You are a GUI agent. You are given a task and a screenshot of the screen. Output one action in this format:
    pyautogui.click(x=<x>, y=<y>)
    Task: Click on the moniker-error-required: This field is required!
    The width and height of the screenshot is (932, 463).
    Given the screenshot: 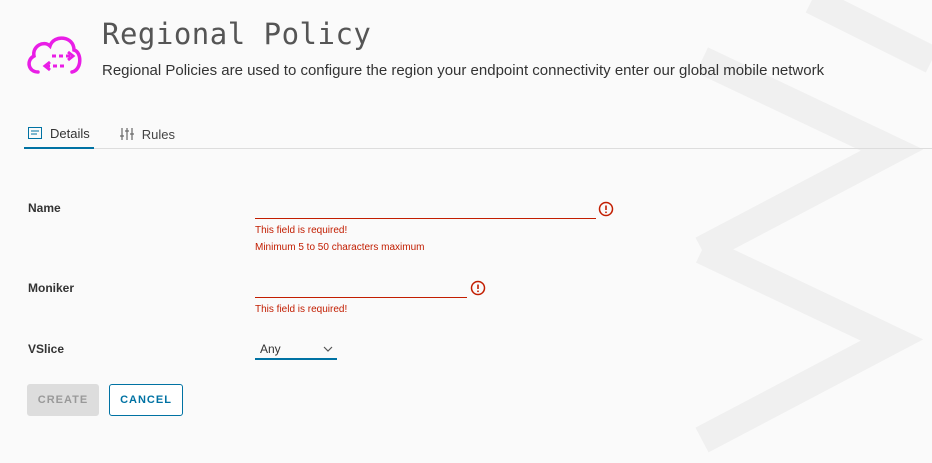 What is the action you would take?
    pyautogui.click(x=301, y=309)
    